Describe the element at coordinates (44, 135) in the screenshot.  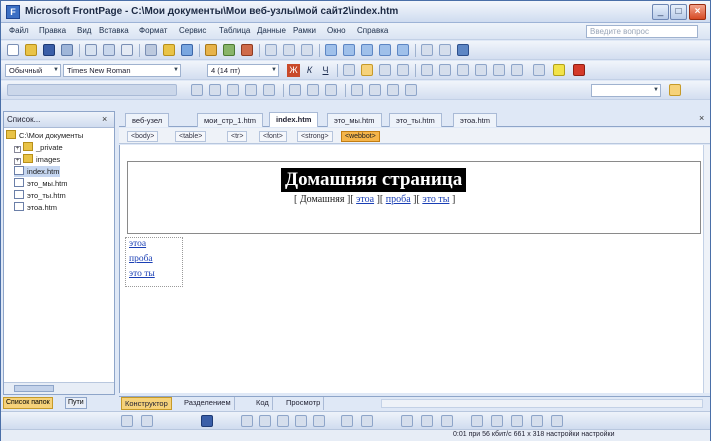
I see `folder-tree-item: C:\Мои документы` at that location.